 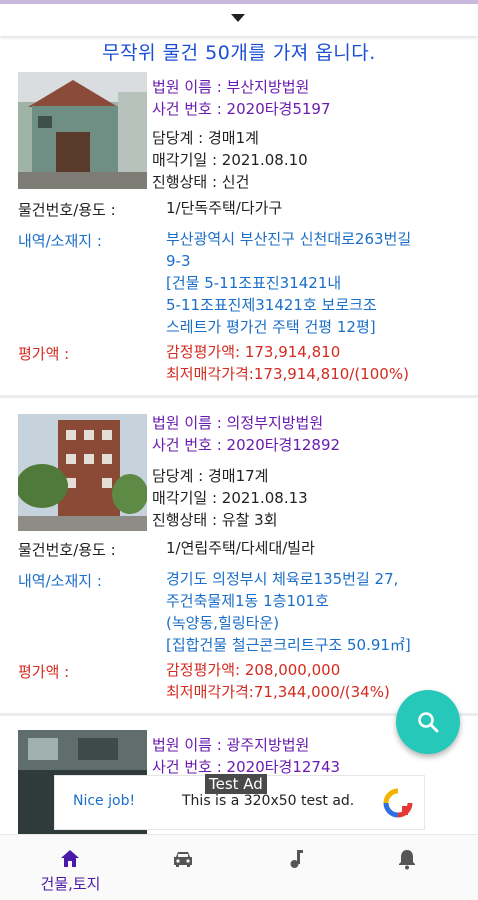 What do you see at coordinates (398, 803) in the screenshot?
I see `ad-logo-icon` at bounding box center [398, 803].